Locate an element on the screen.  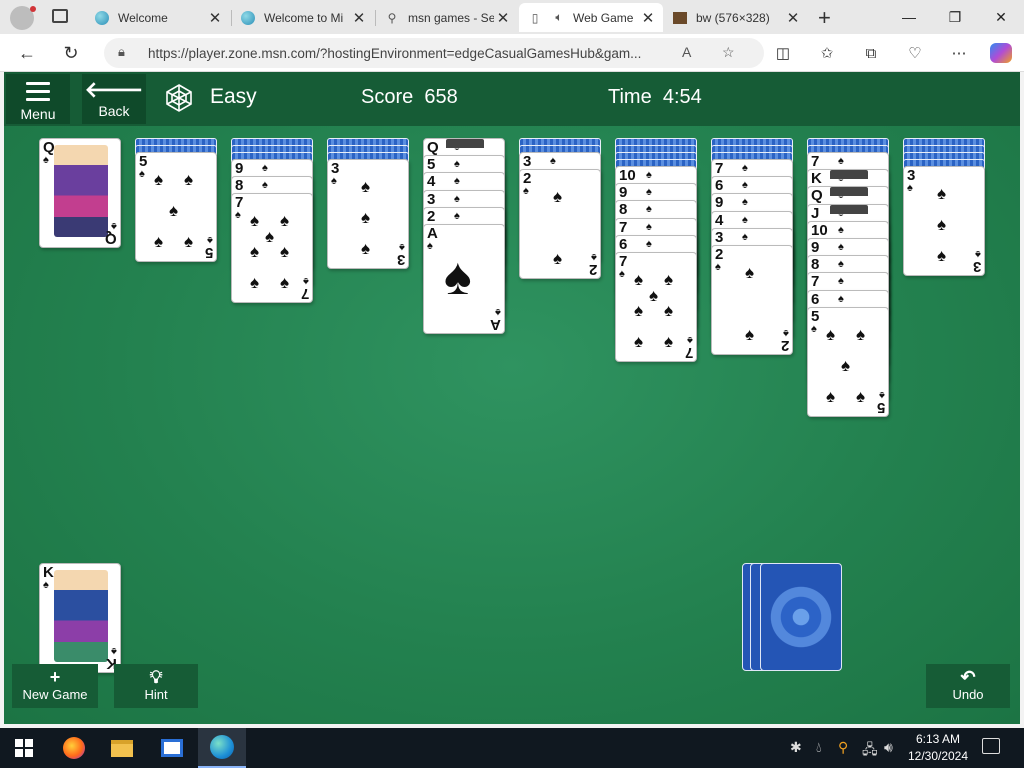
security-tray-icon: ✱ is located at coordinates (796, 747).